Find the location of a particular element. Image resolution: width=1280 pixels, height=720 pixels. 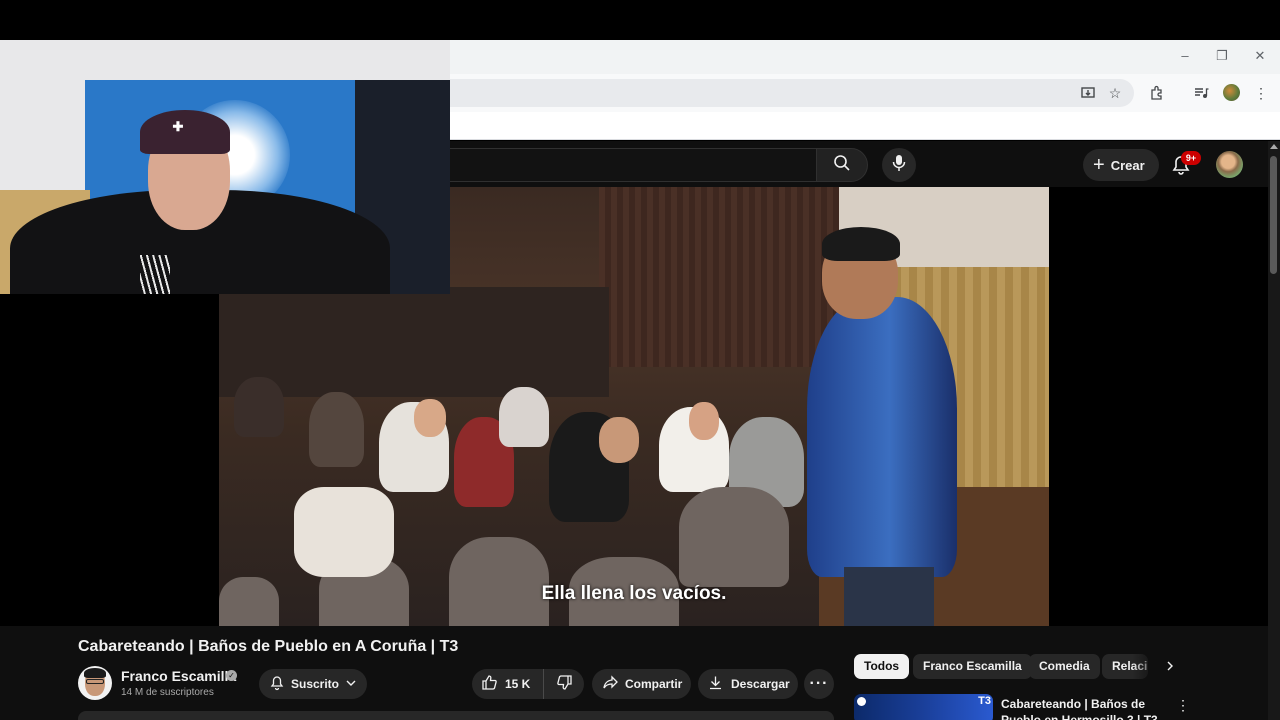

bell-icon is located at coordinates (277, 684).